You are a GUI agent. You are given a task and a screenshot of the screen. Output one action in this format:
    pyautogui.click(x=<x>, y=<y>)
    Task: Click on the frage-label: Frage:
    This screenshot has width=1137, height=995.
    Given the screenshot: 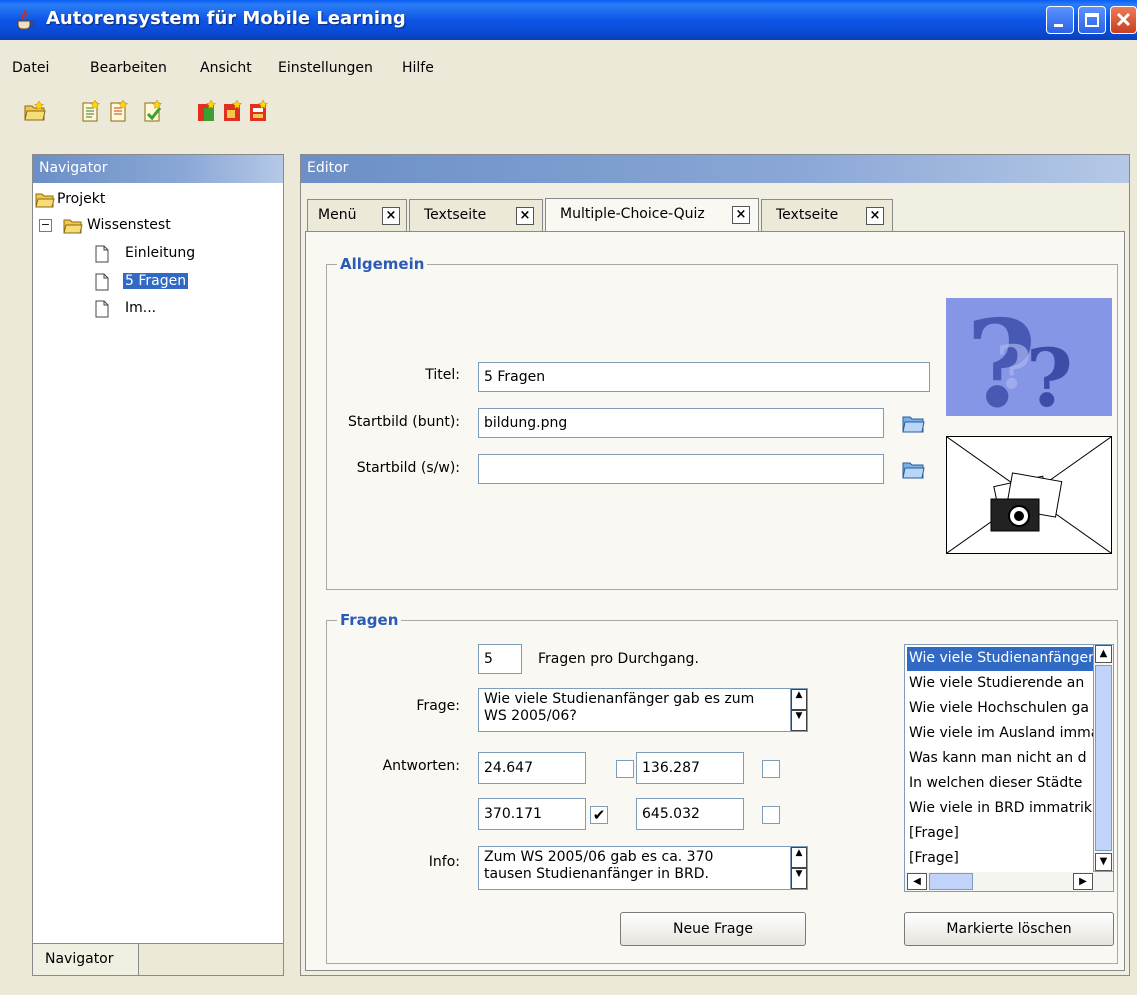 What is the action you would take?
    pyautogui.click(x=438, y=706)
    